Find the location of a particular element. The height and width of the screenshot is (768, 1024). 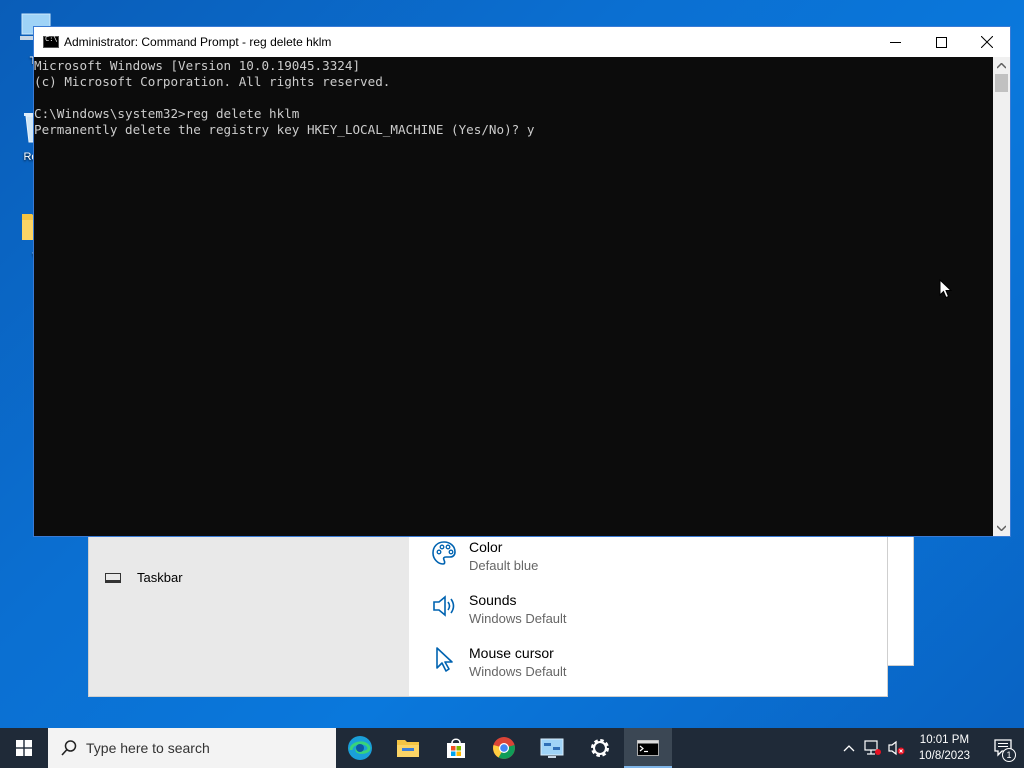

settings-row-sounds: Sounds Windows Default is located at coordinates (499, 609).